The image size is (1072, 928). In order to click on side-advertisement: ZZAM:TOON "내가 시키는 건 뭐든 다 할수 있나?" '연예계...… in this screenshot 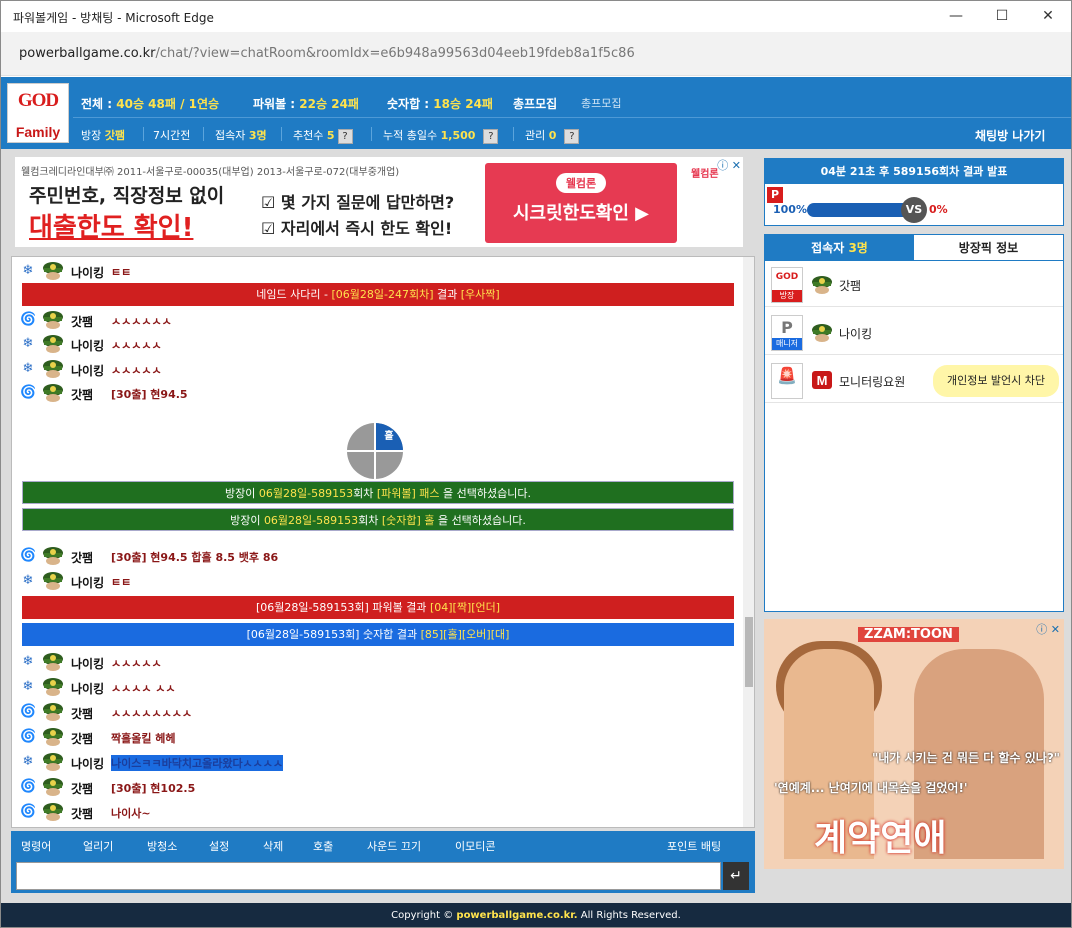, I will do `click(914, 744)`.